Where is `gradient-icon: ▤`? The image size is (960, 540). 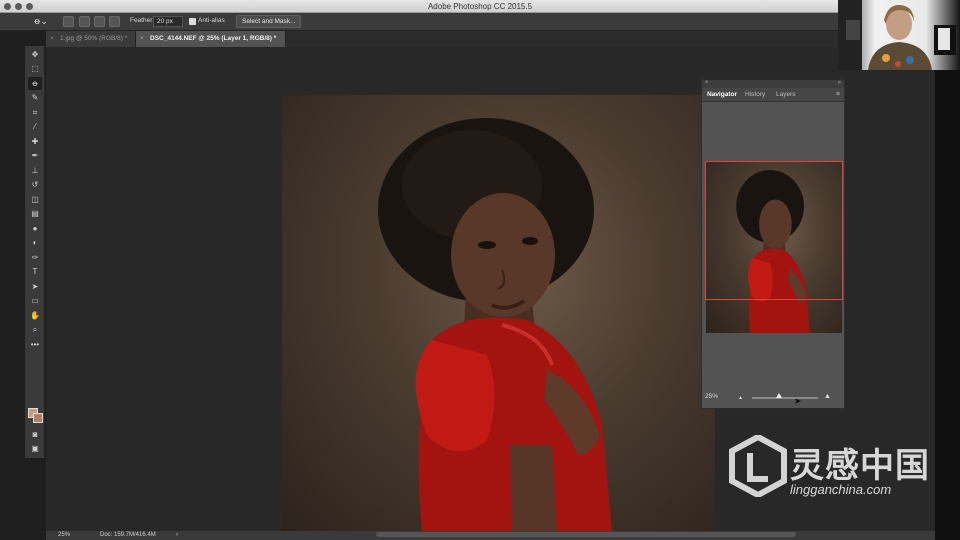
gradient-icon: ▤ is located at coordinates (35, 213).